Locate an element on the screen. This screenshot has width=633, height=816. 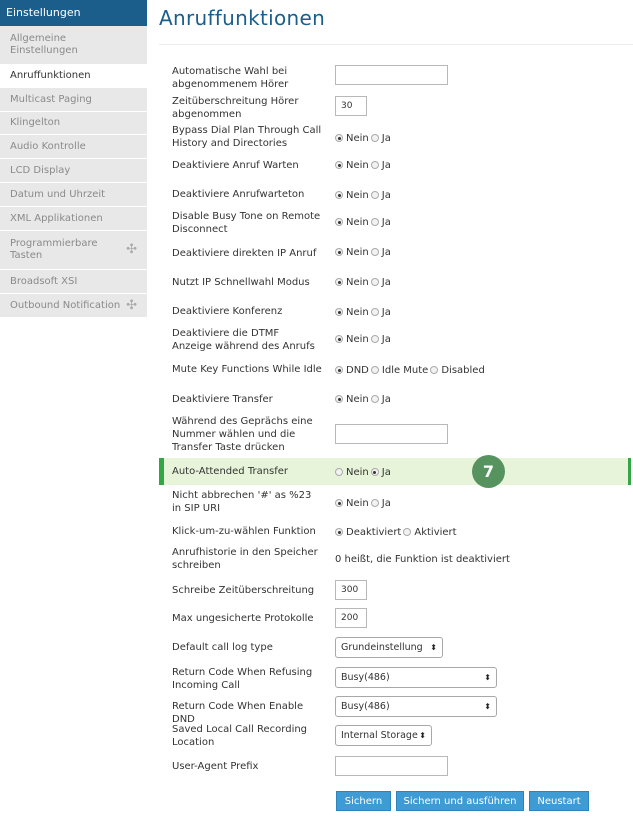
sidebar-item: Datum und Uhrzeit is located at coordinates (73, 195).